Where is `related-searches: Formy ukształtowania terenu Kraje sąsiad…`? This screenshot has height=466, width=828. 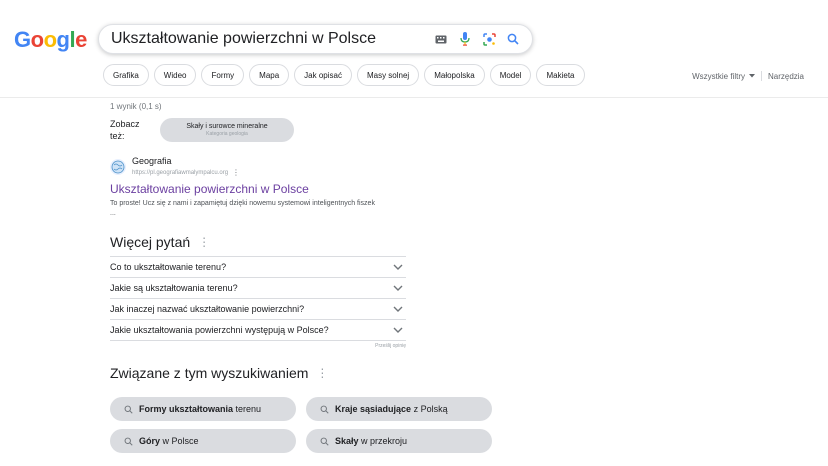 related-searches: Formy ukształtowania terenu Kraje sąsiad… is located at coordinates (301, 425).